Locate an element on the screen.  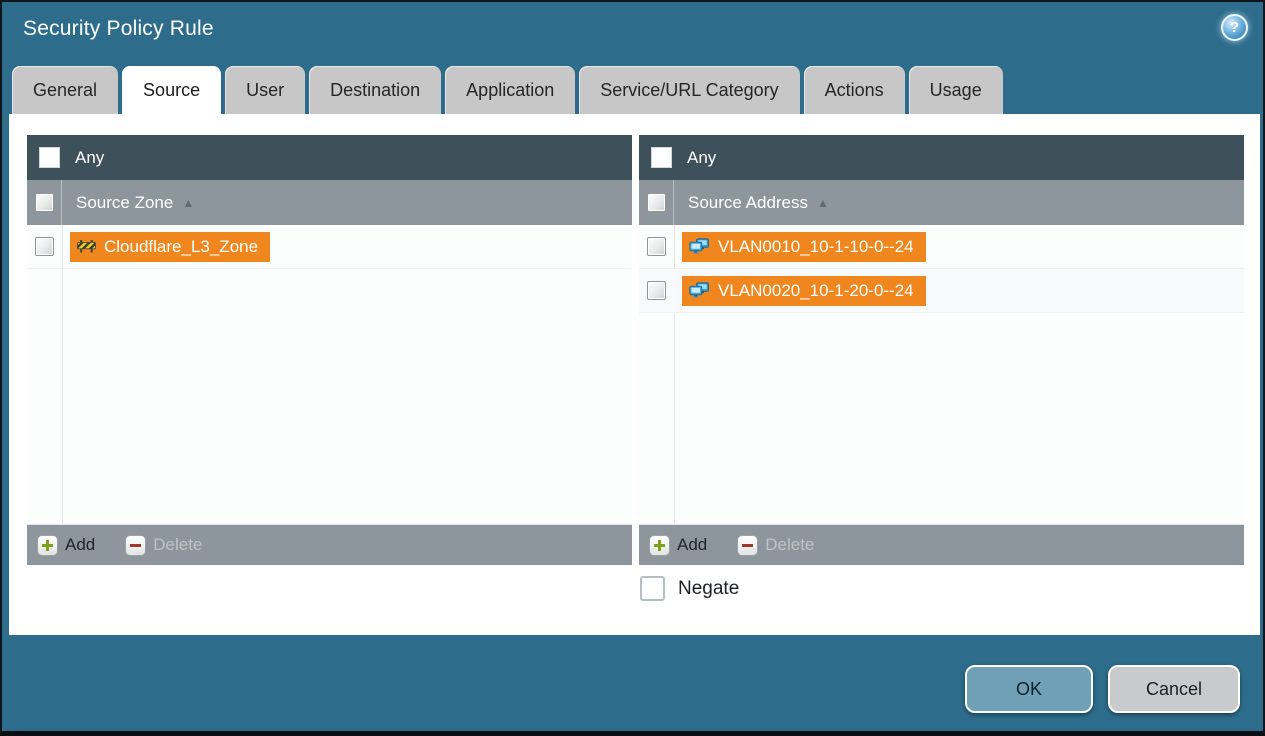
cancel-button: Cancel is located at coordinates (1174, 689).